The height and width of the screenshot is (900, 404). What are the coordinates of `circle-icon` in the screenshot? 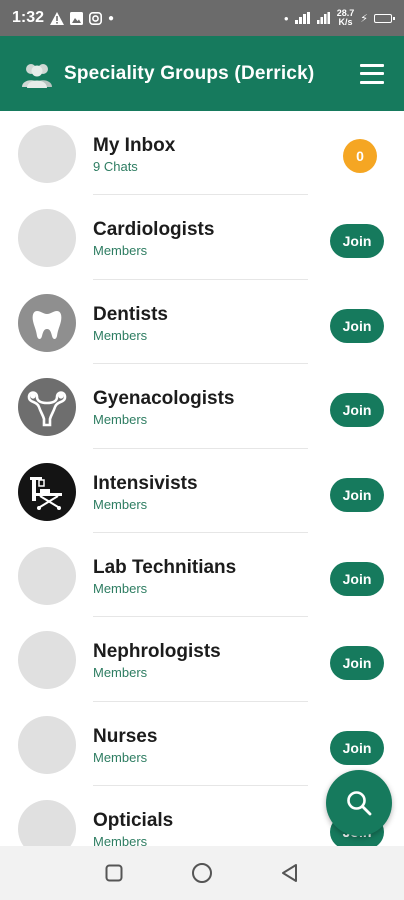 It's located at (202, 873).